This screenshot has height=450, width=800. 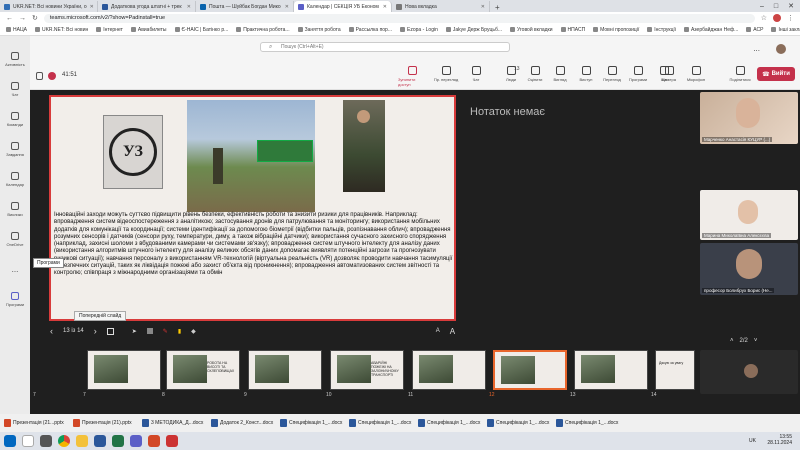 What do you see at coordinates (669, 74) in the screenshot?
I see `tool-camera: Камера` at bounding box center [669, 74].